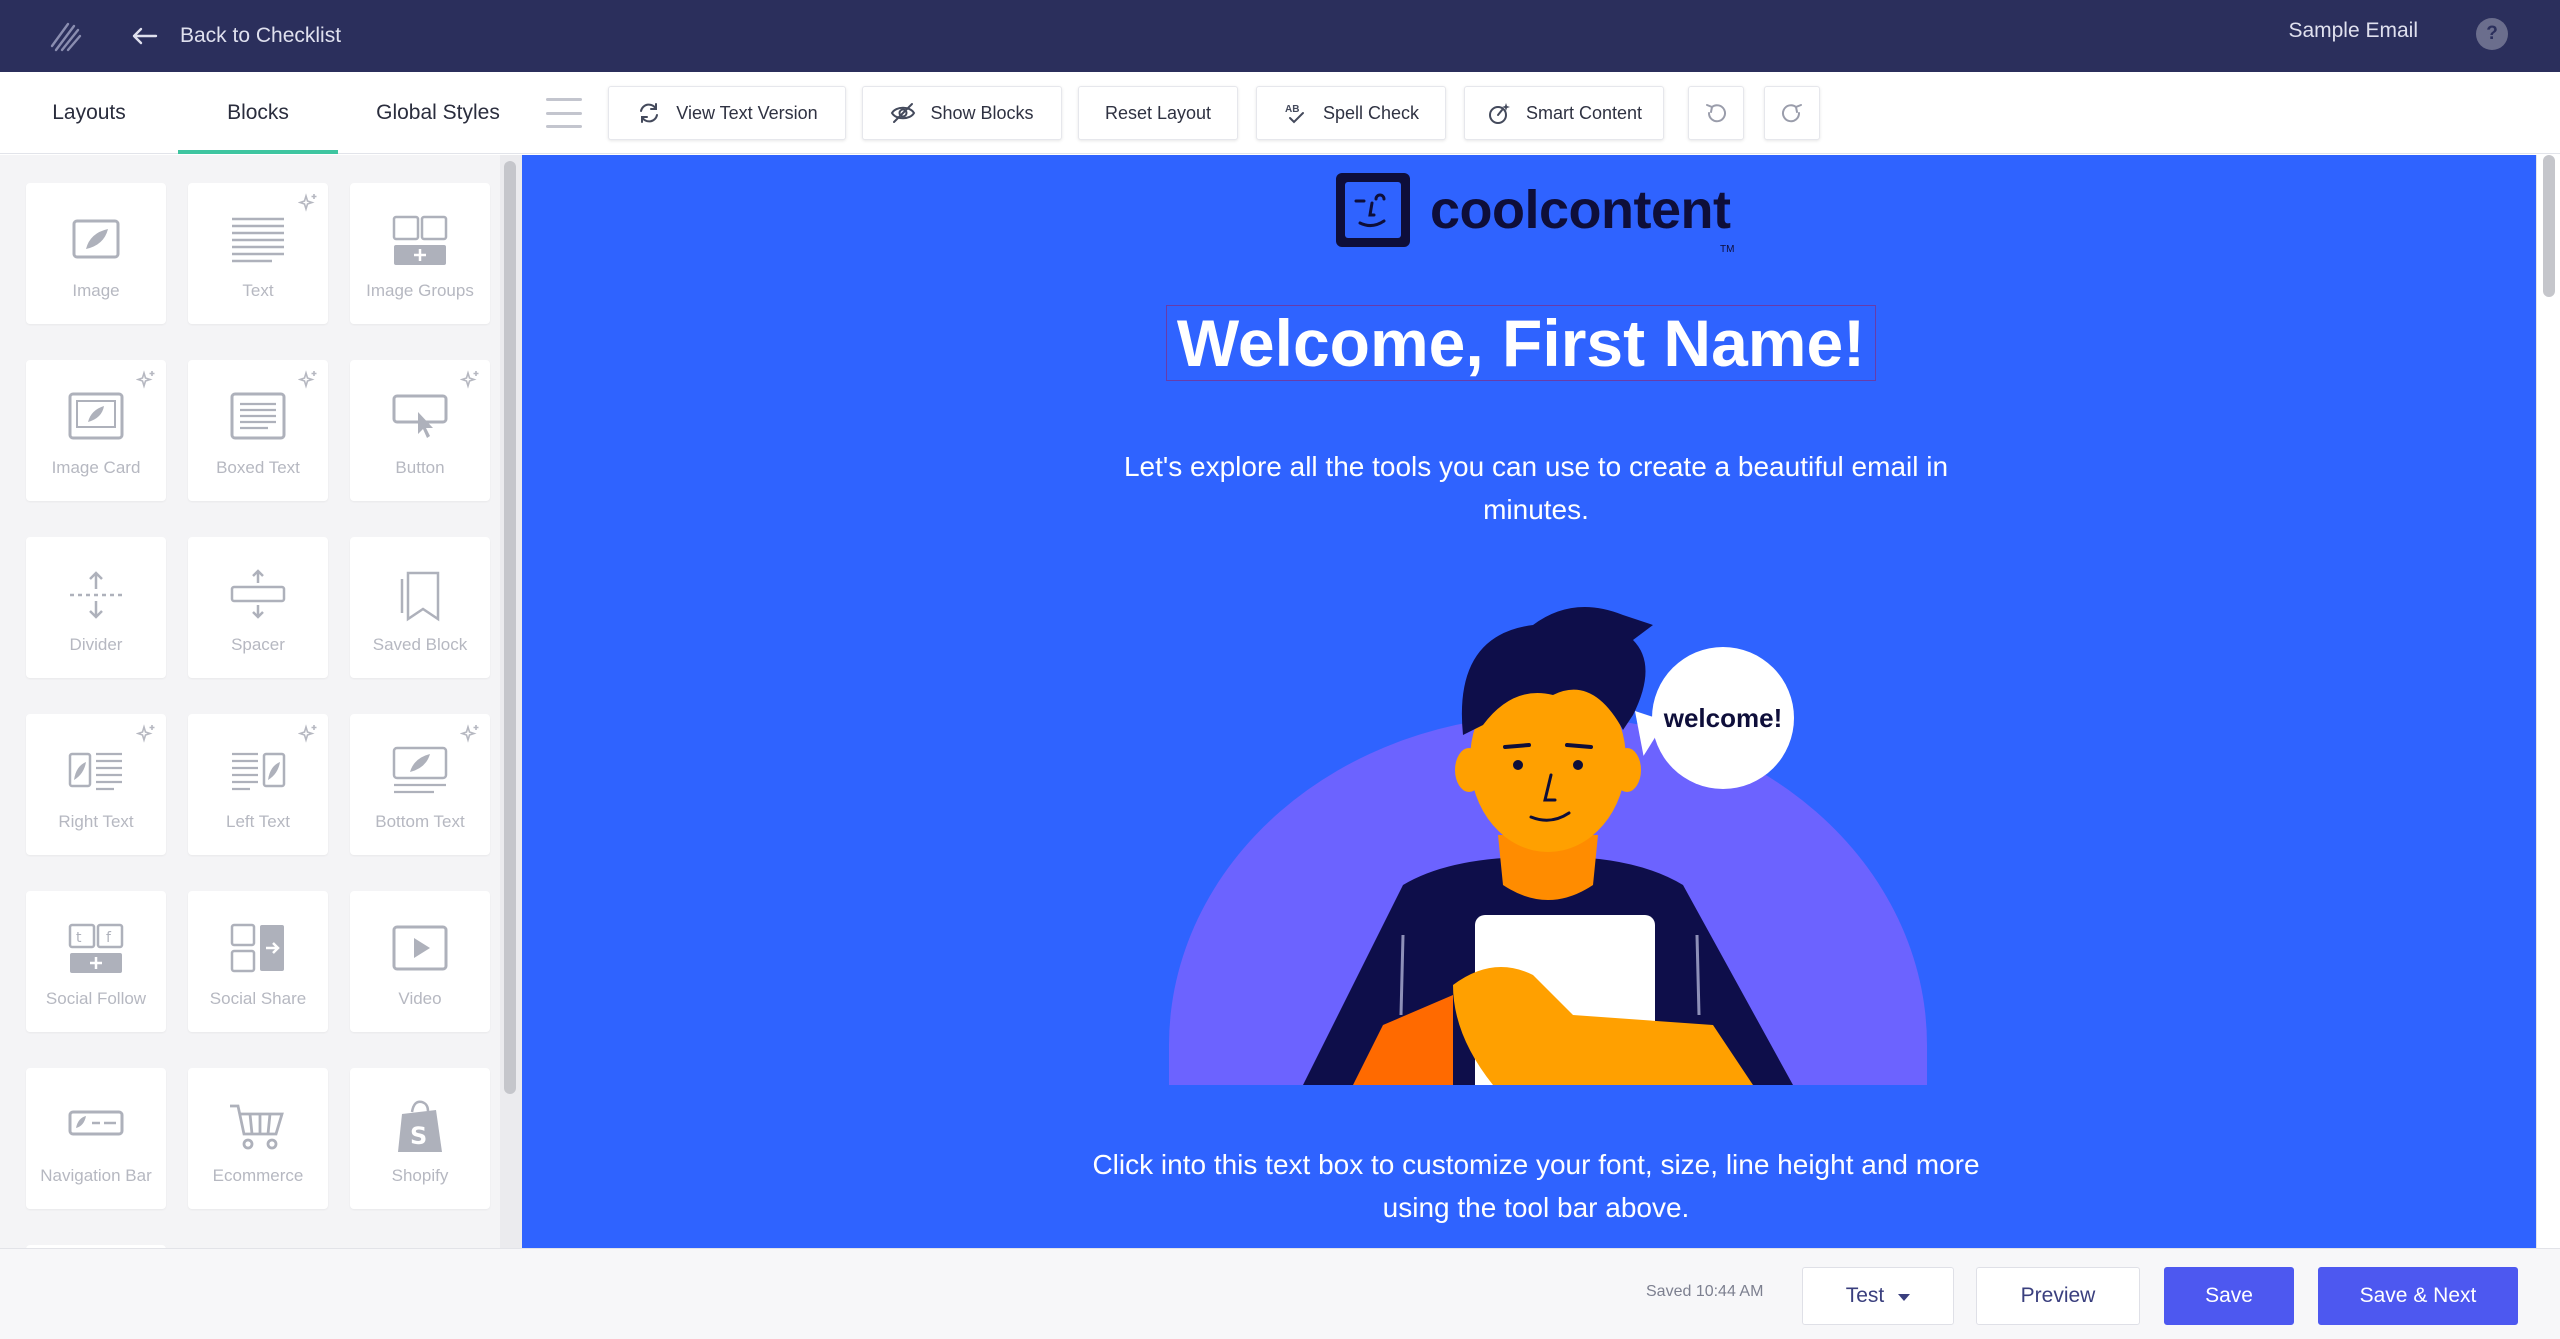 The height and width of the screenshot is (1339, 2560). Describe the element at coordinates (2492, 34) in the screenshot. I see `help-icon: ?` at that location.